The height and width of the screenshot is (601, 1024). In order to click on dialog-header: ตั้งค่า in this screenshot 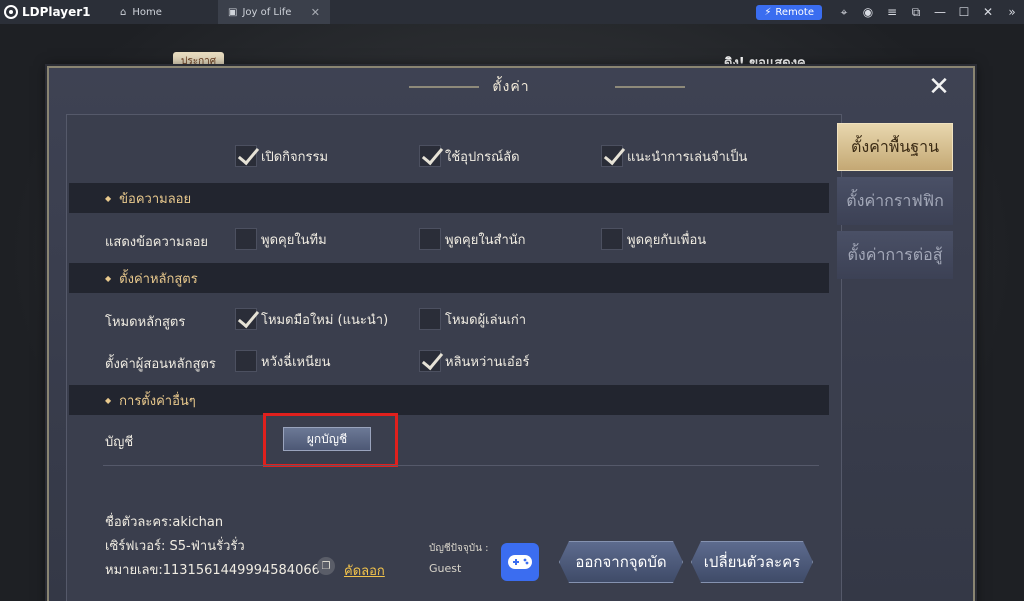, I will do `click(511, 87)`.